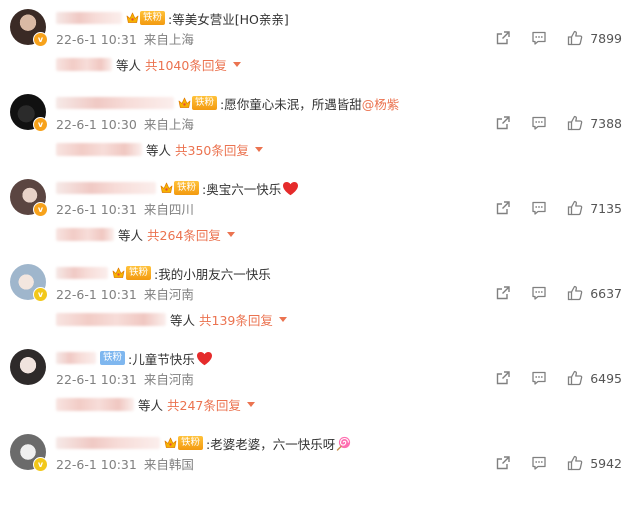 This screenshot has width=640, height=510. I want to click on replies-summary: 等人 共1040条回复, so click(148, 64).